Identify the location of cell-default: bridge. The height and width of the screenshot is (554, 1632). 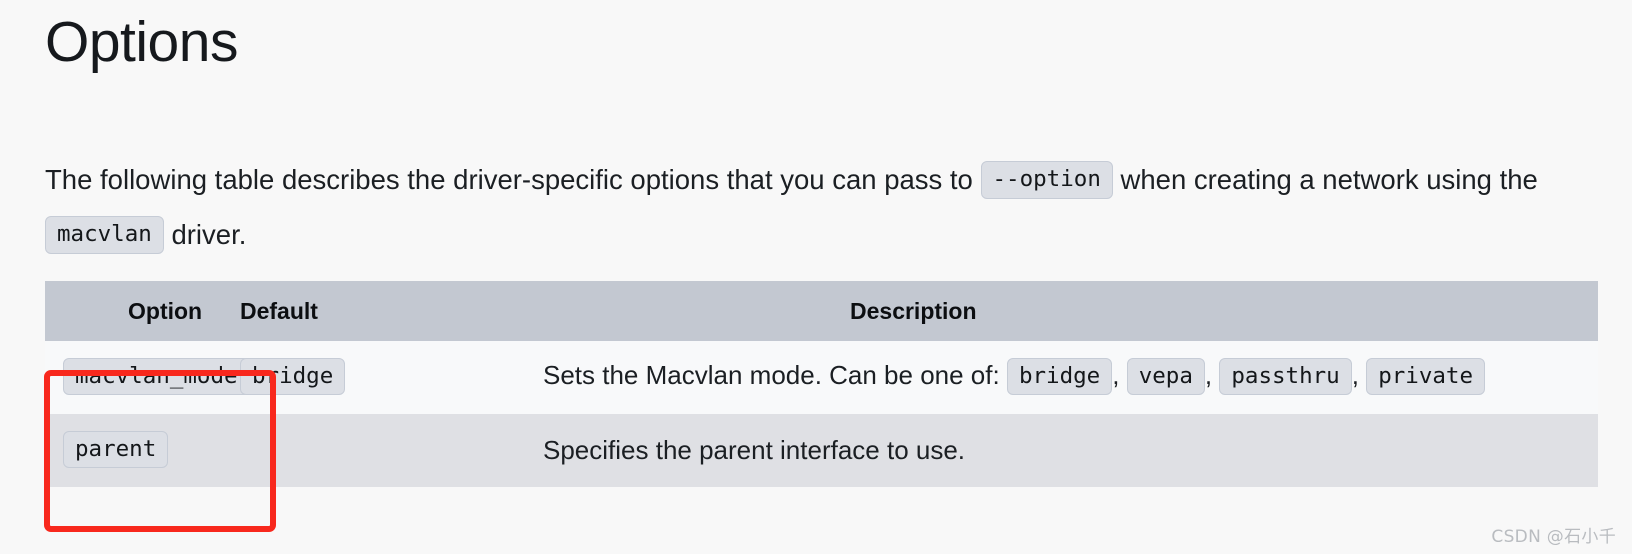
(307, 377).